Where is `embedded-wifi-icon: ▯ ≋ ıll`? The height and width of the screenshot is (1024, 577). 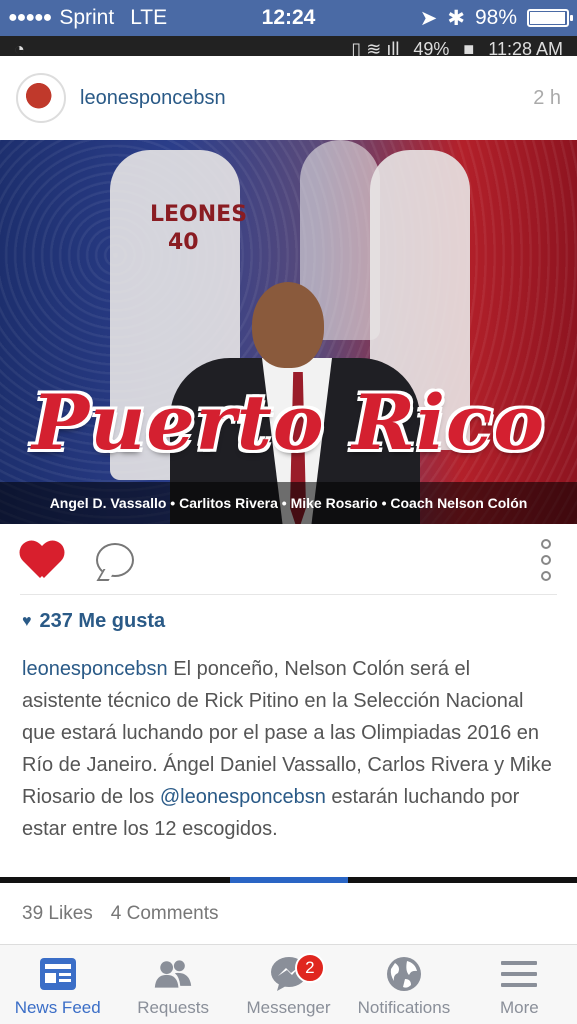 embedded-wifi-icon: ▯ ≋ ıll is located at coordinates (375, 47).